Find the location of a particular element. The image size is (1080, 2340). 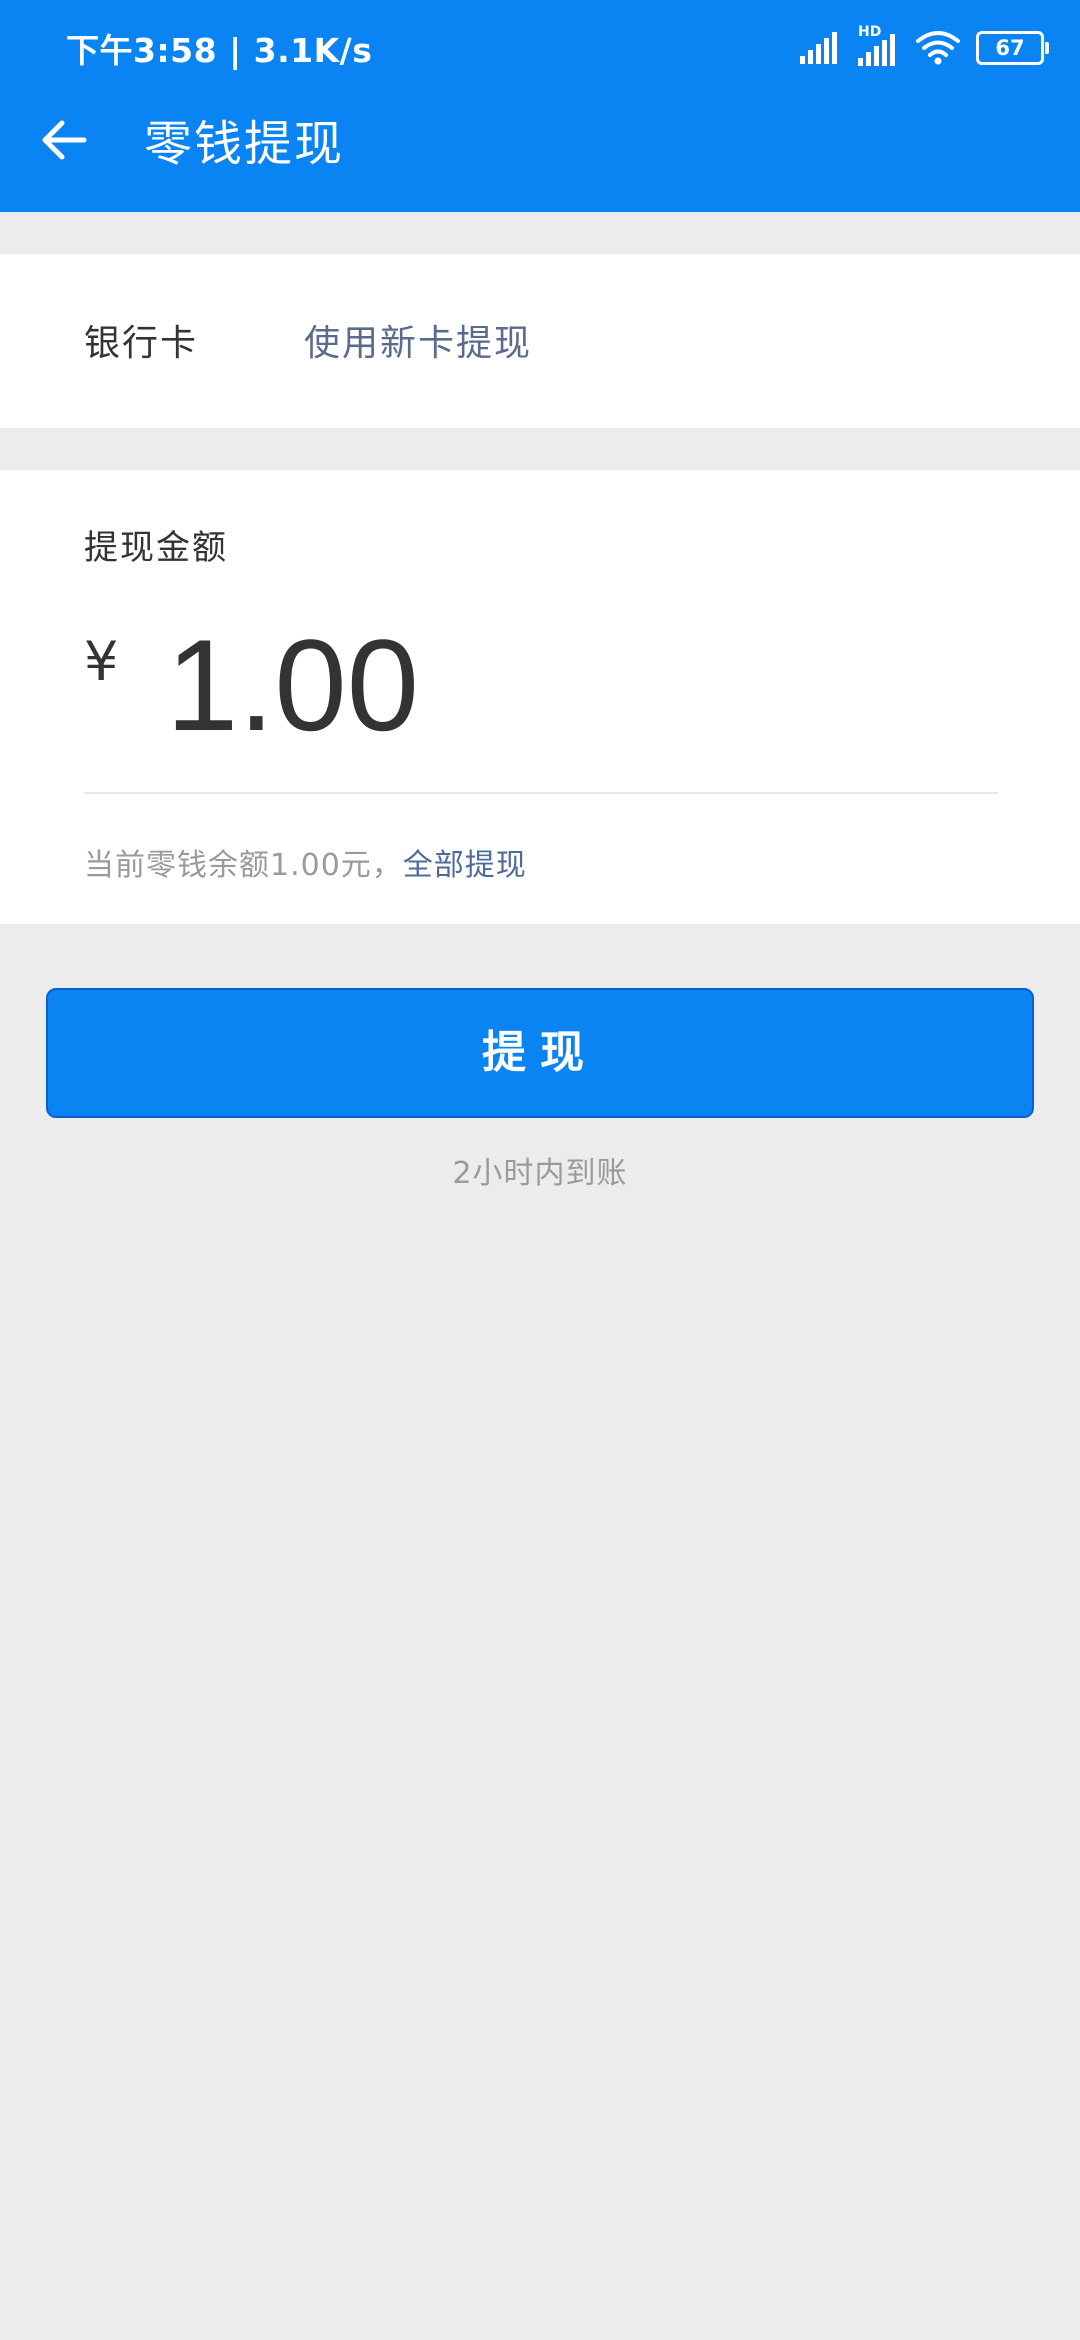

amount-label: 提现金额 is located at coordinates (156, 548).